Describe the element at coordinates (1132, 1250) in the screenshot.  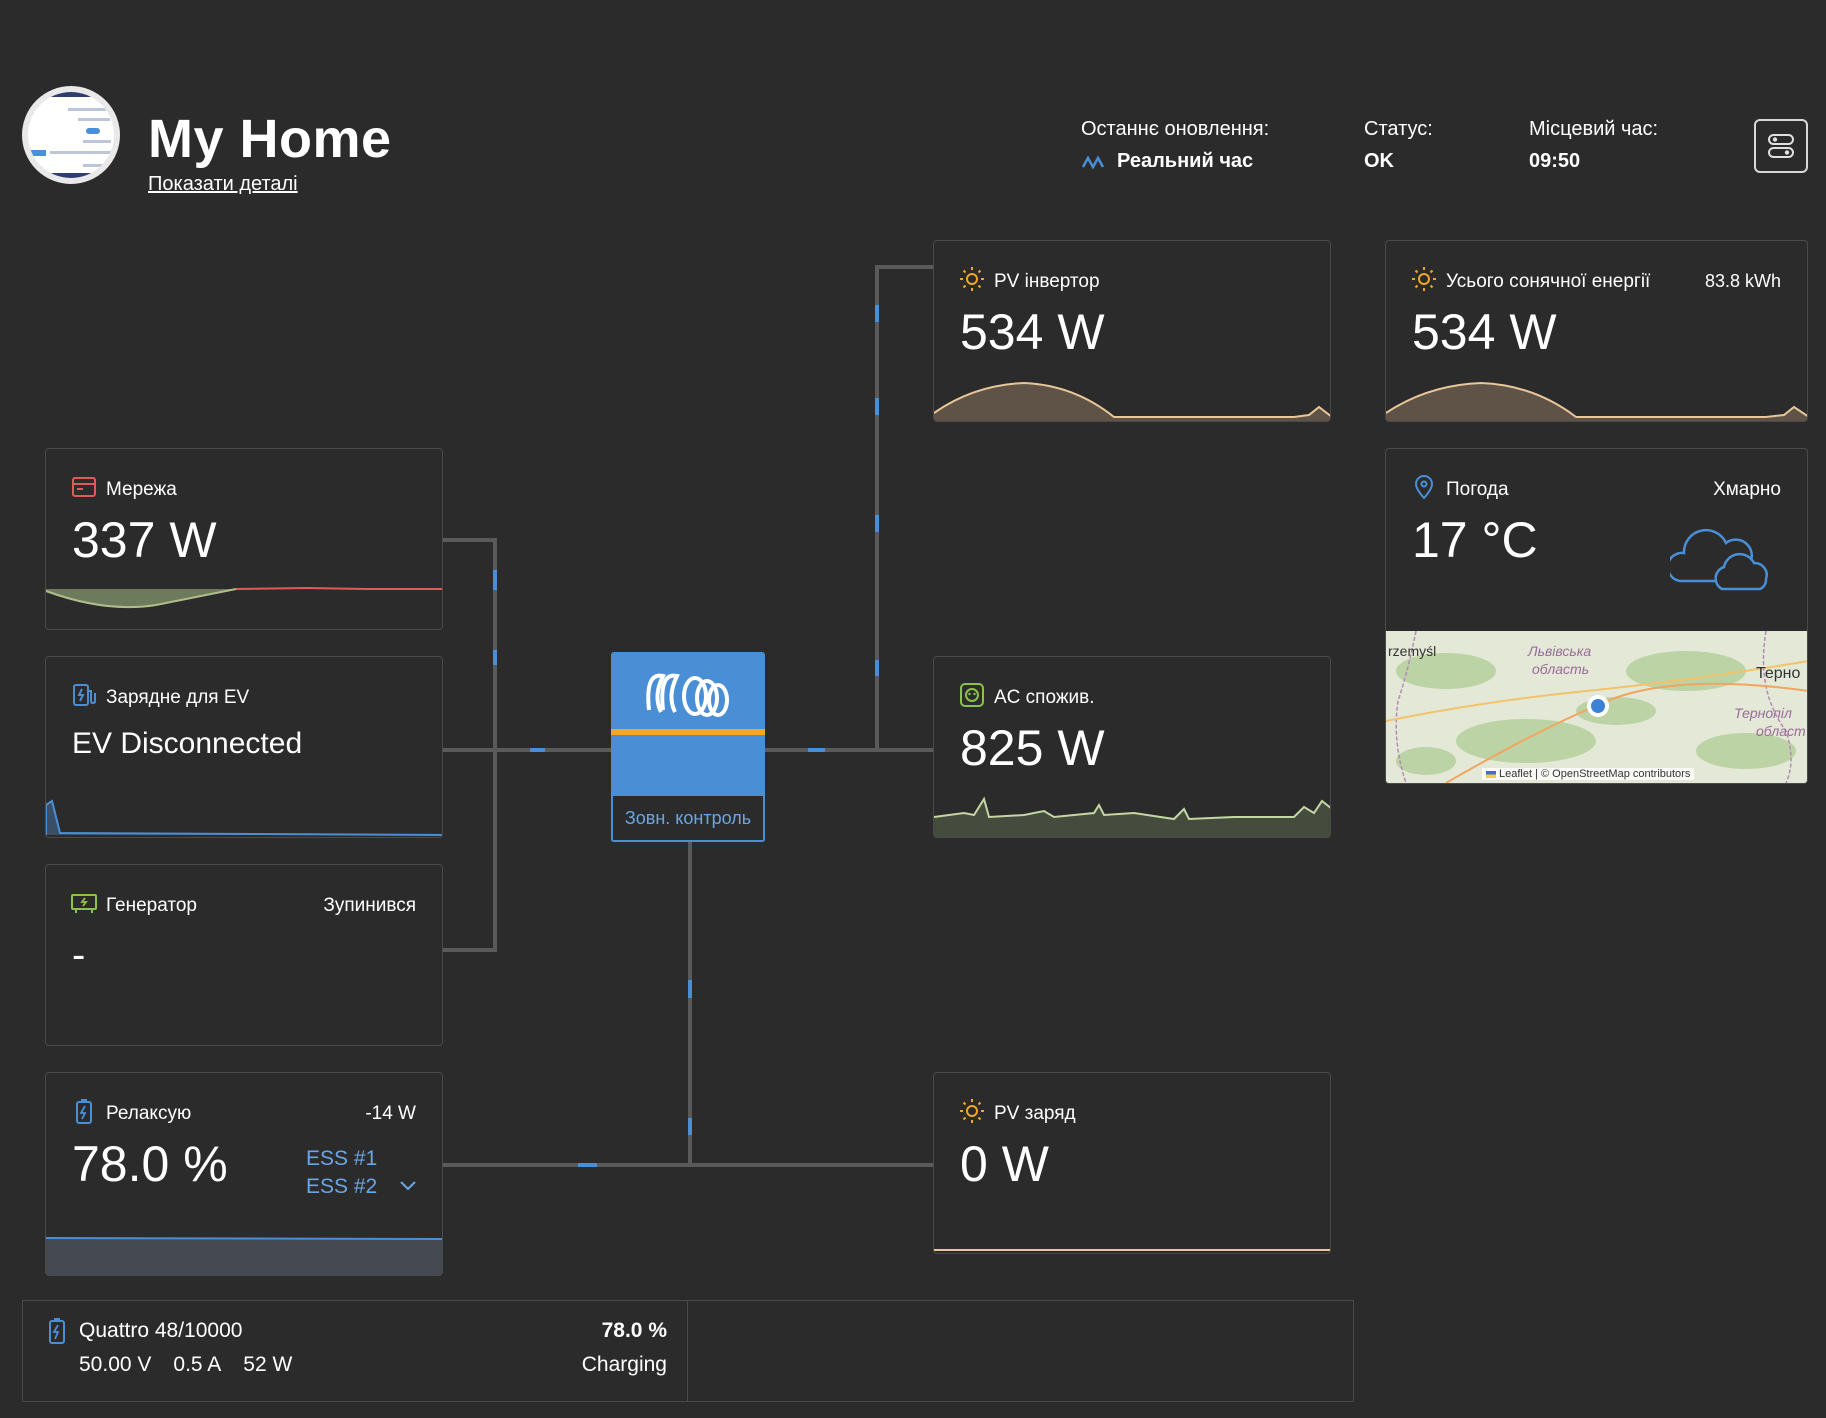
I see `pv-charger-sparkline` at that location.